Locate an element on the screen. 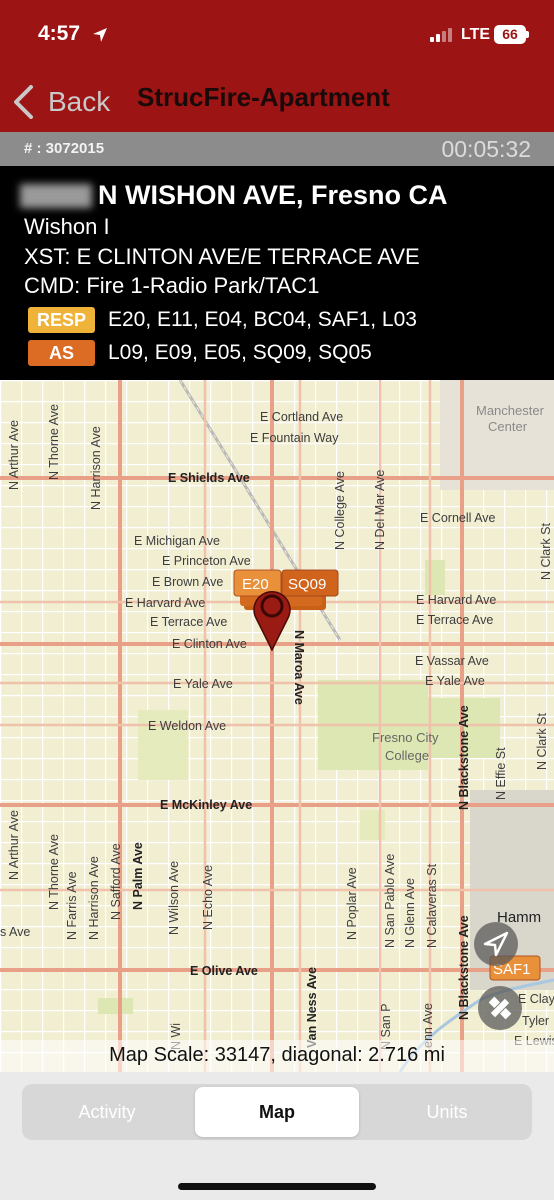  street-label: N Glenn Ave is located at coordinates (410, 913).